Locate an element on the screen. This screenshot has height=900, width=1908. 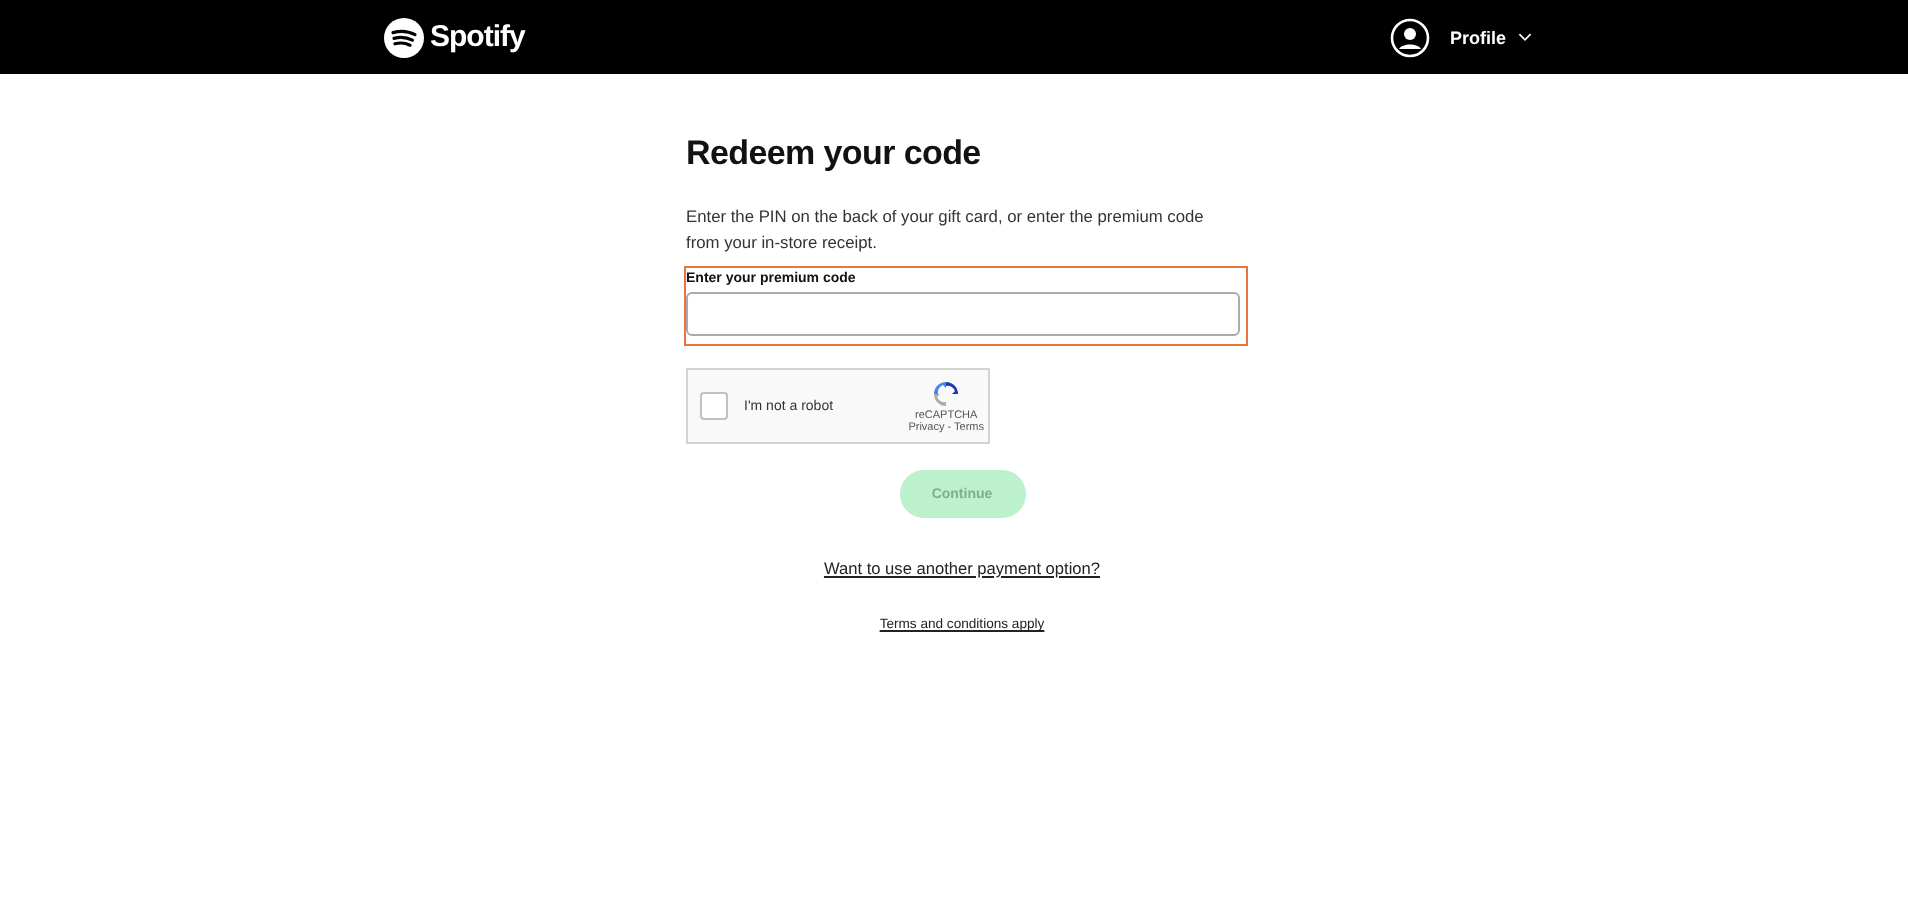
spotify-logo-text: Spotify is located at coordinates (477, 37).